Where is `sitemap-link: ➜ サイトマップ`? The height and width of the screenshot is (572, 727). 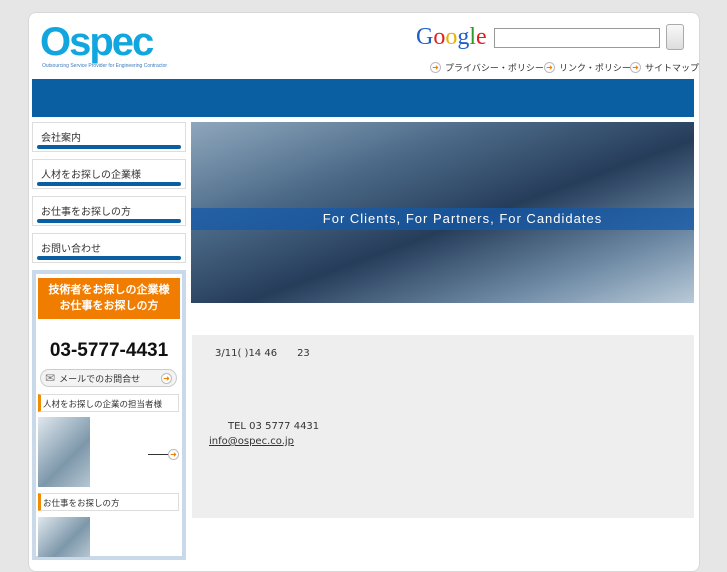 sitemap-link: ➜ サイトマップ is located at coordinates (664, 67).